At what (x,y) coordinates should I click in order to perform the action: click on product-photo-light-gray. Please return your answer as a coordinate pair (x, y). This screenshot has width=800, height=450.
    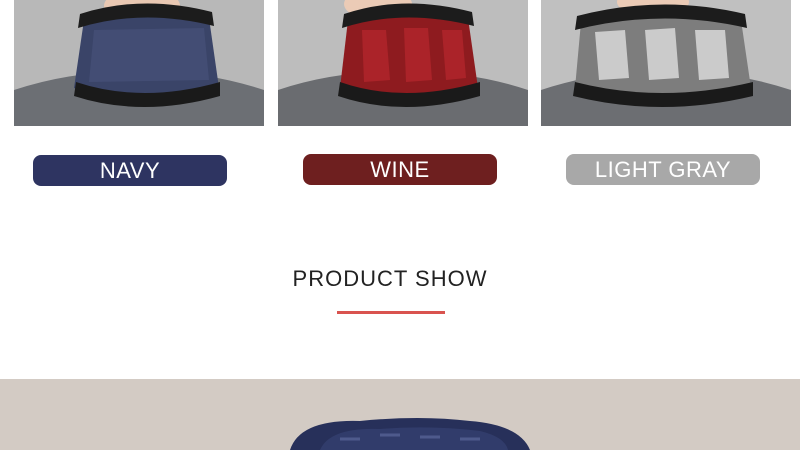
    Looking at the image, I should click on (666, 63).